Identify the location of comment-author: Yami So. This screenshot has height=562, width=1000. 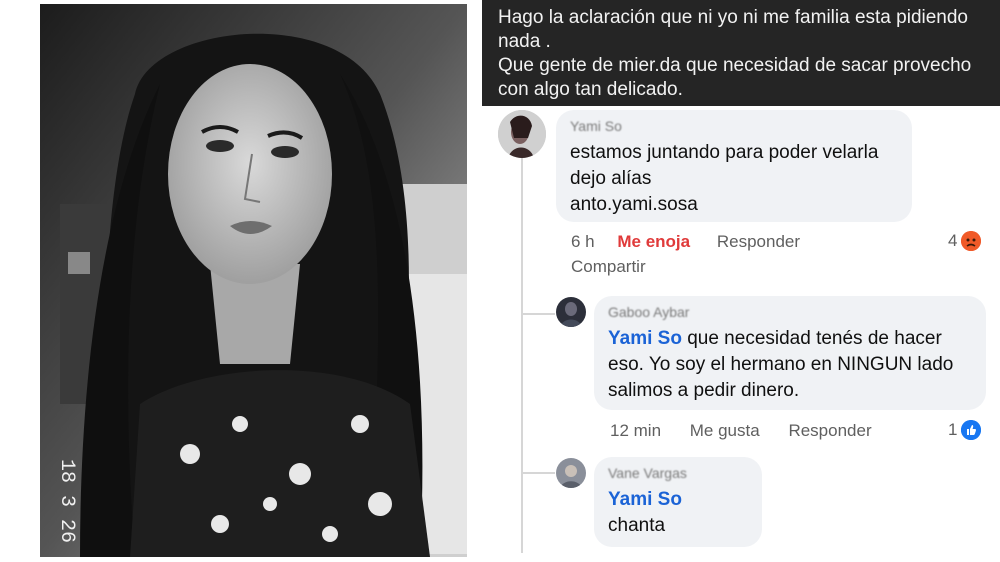
(734, 126).